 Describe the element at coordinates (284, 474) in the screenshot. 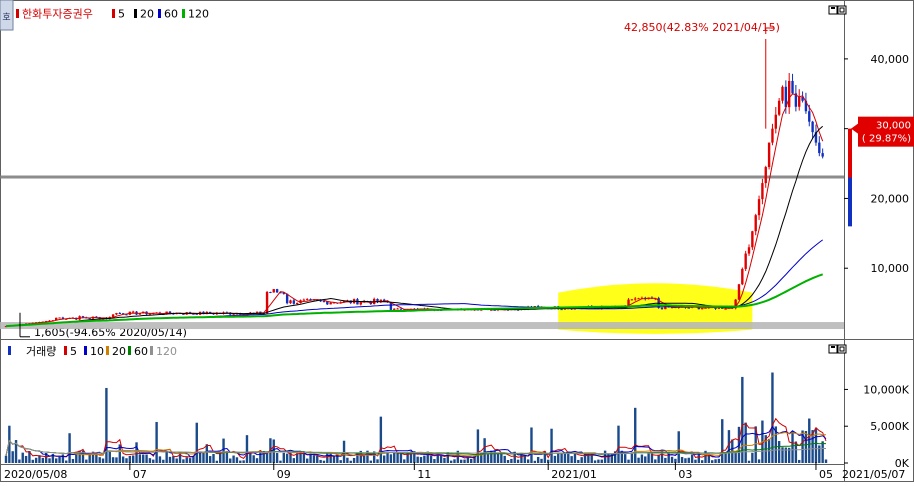

I see `x-tick-label: 09` at that location.